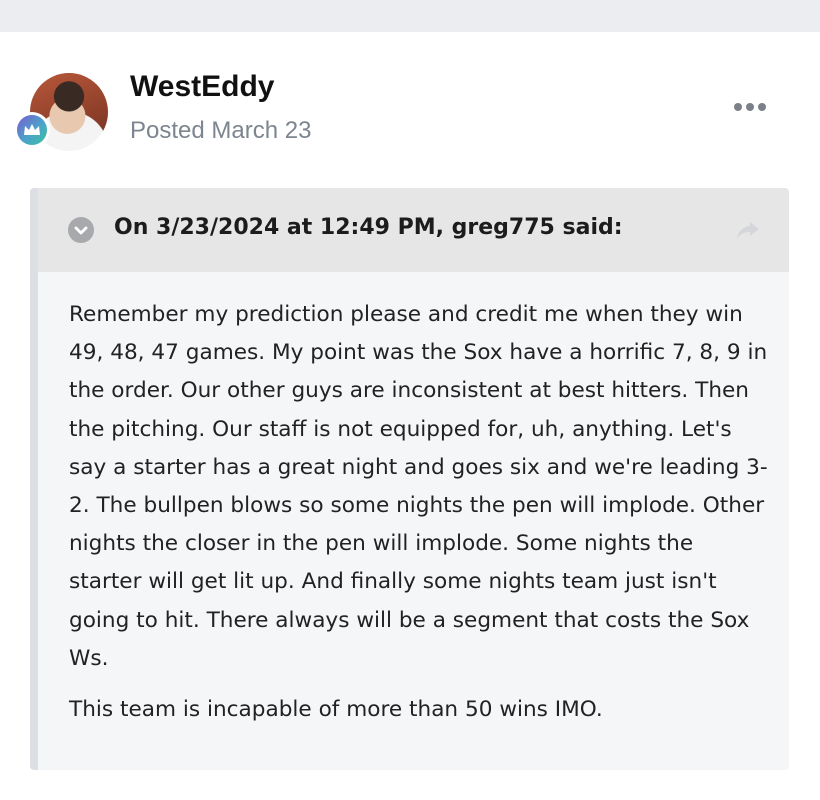 This screenshot has height=800, width=820. I want to click on quote-citation-bar: On 3/23/2024 at 12:49 PM, greg775 said:, so click(413, 230).